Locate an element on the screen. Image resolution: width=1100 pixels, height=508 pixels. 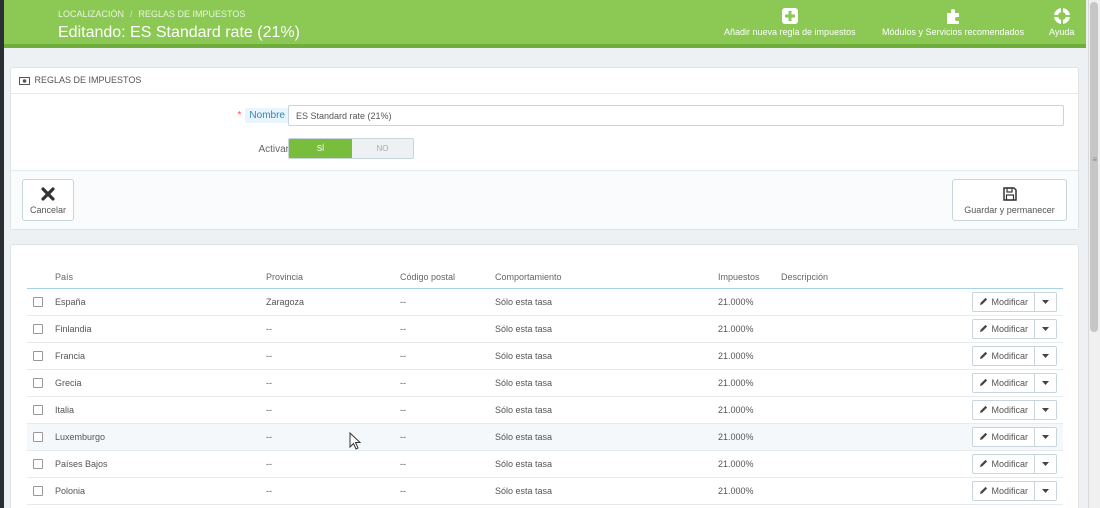
table-row: Italia -- -- Sólo esta tasa 21.000% Modificar is located at coordinates (545, 410).